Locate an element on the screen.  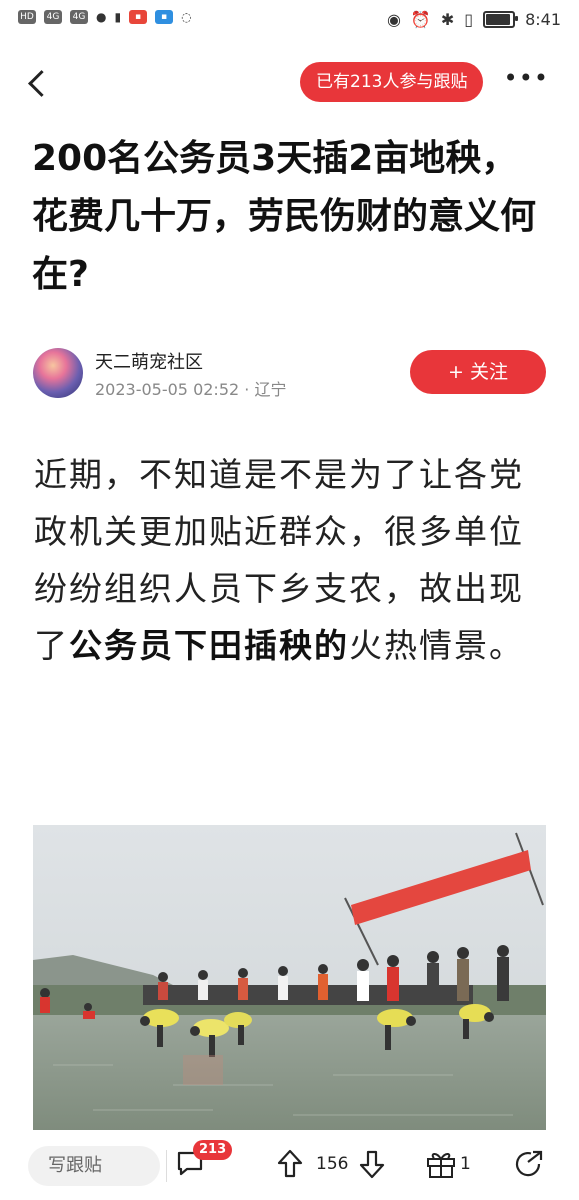
arrow-down-icon is located at coordinates (372, 1164).